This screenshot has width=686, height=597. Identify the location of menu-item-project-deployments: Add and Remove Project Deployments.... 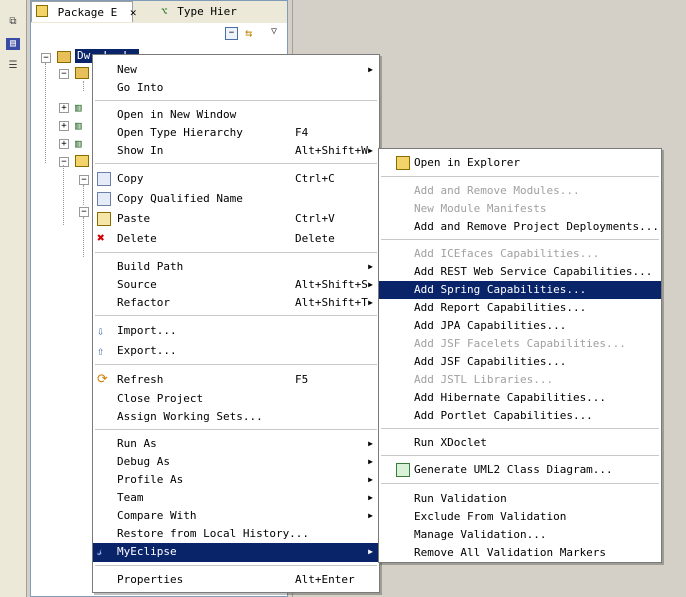
(520, 227).